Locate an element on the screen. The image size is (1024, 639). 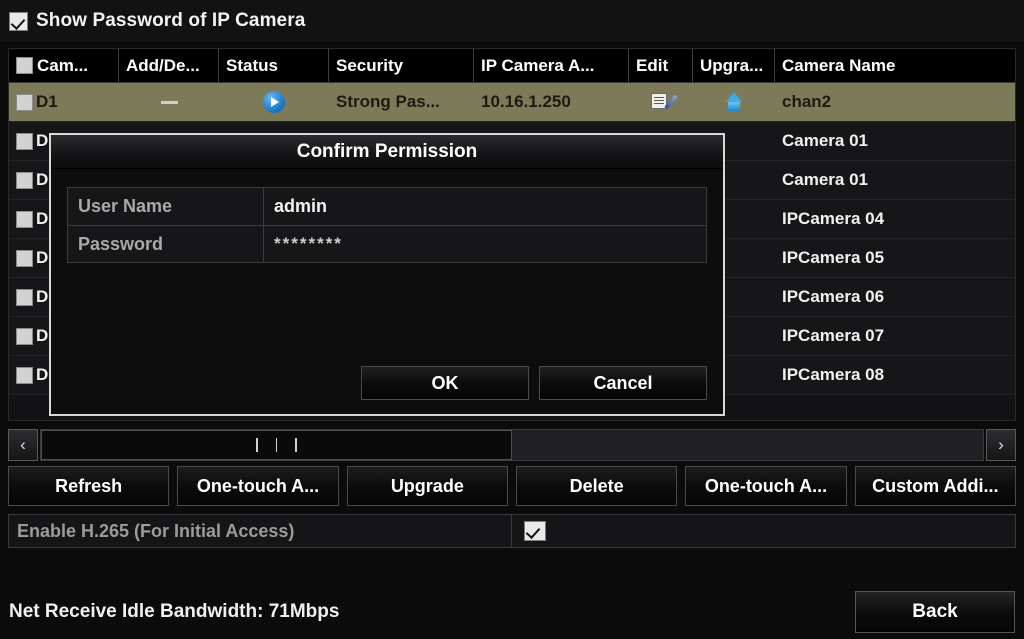
enable-h265-checkbox is located at coordinates (535, 531).